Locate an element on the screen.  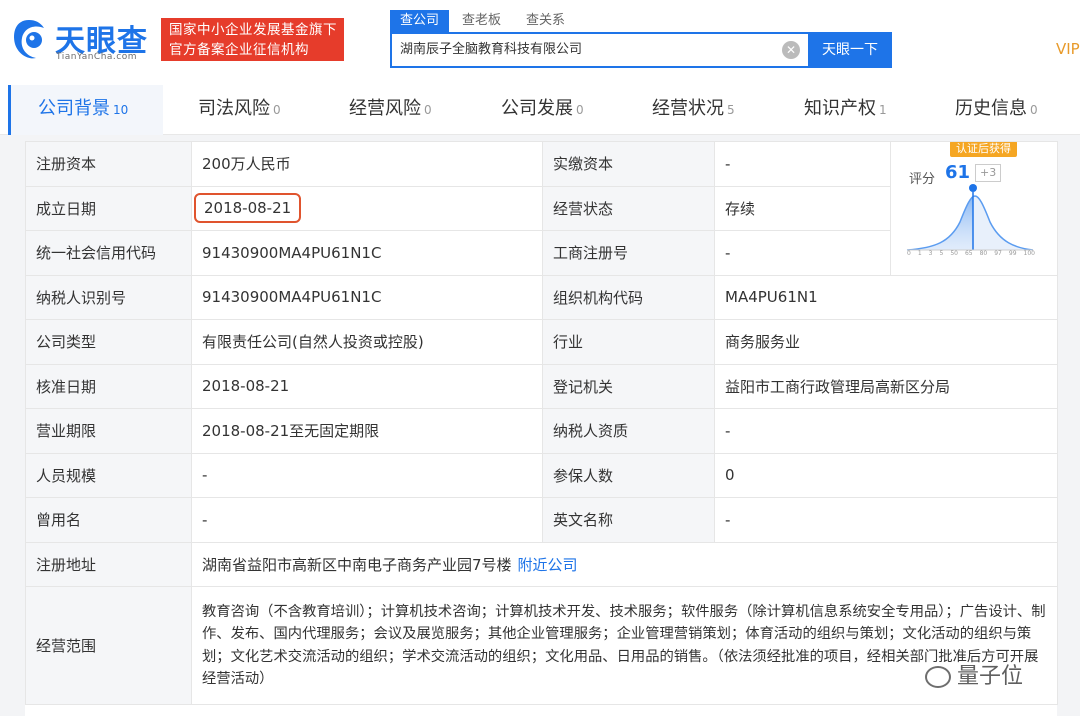
search-tab-company: 查公司 is located at coordinates (420, 21).